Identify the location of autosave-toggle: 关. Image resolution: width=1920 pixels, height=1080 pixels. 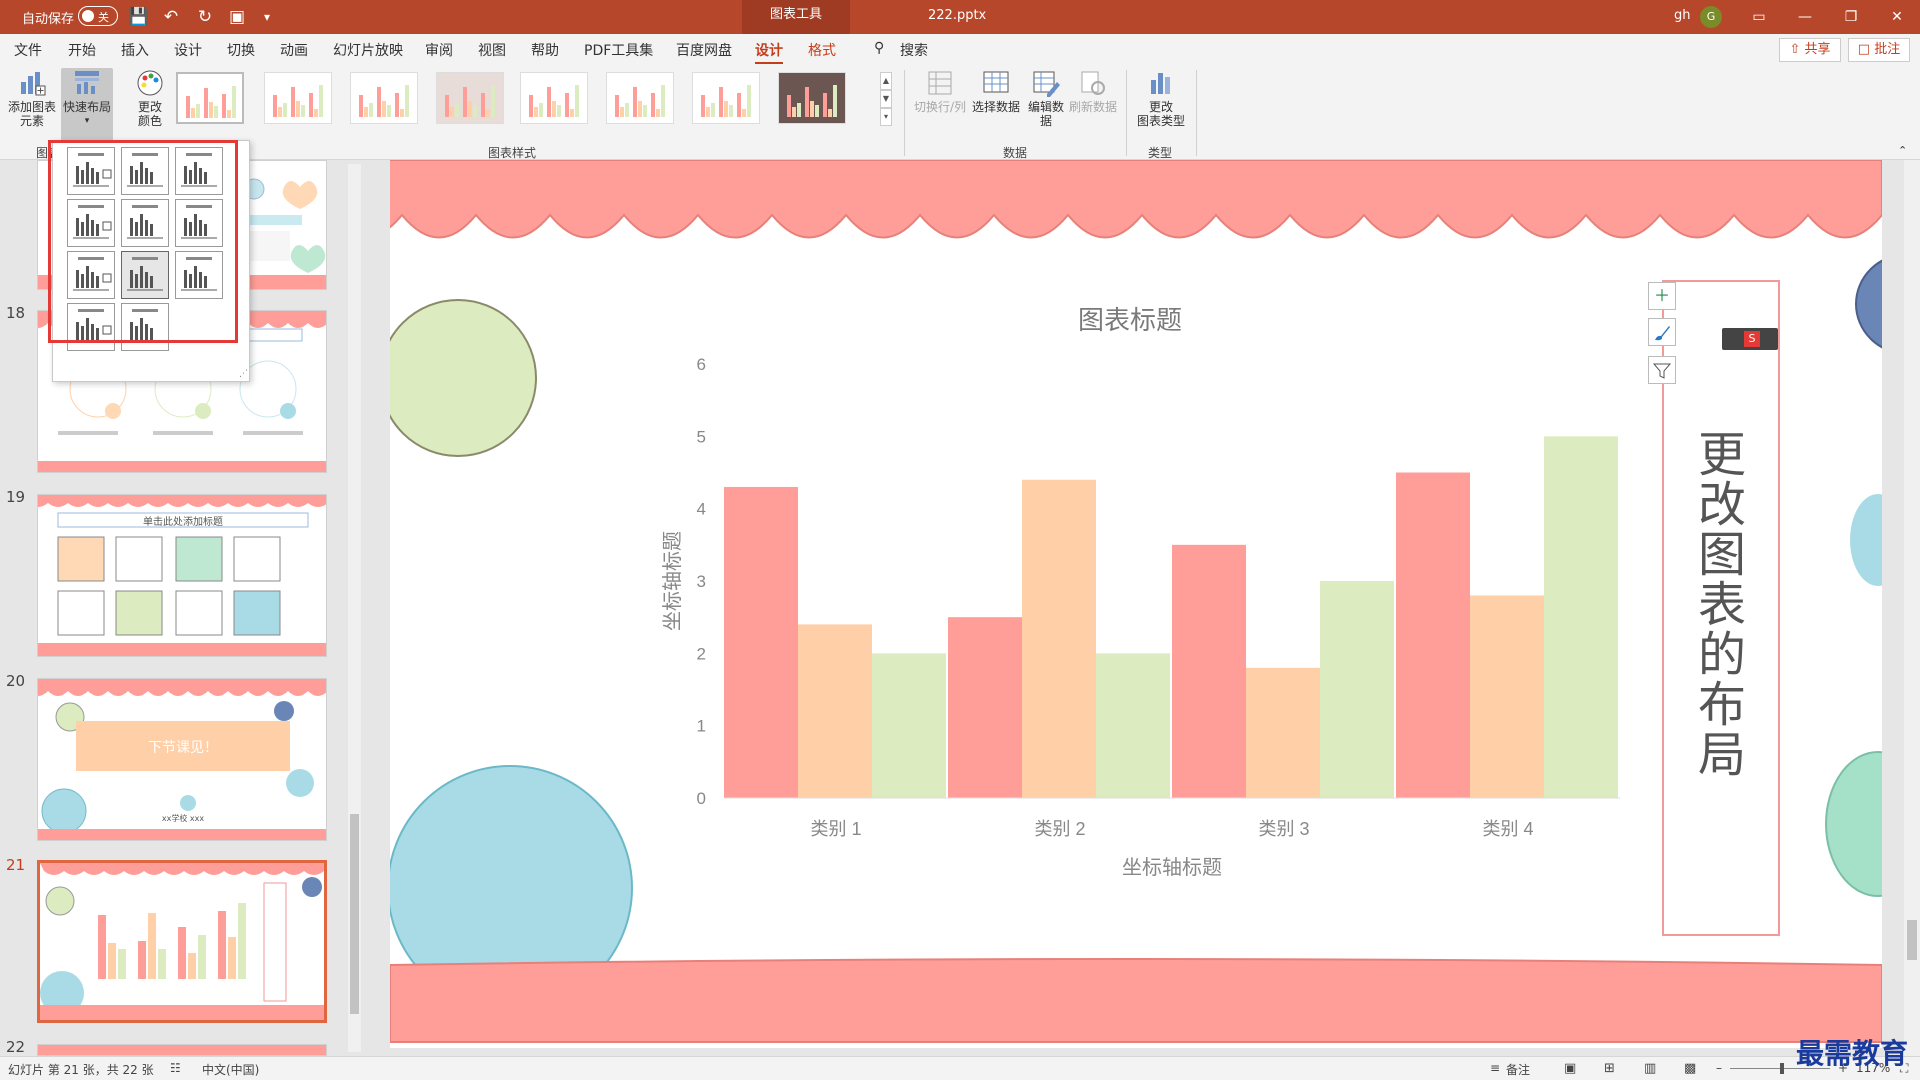
(98, 16).